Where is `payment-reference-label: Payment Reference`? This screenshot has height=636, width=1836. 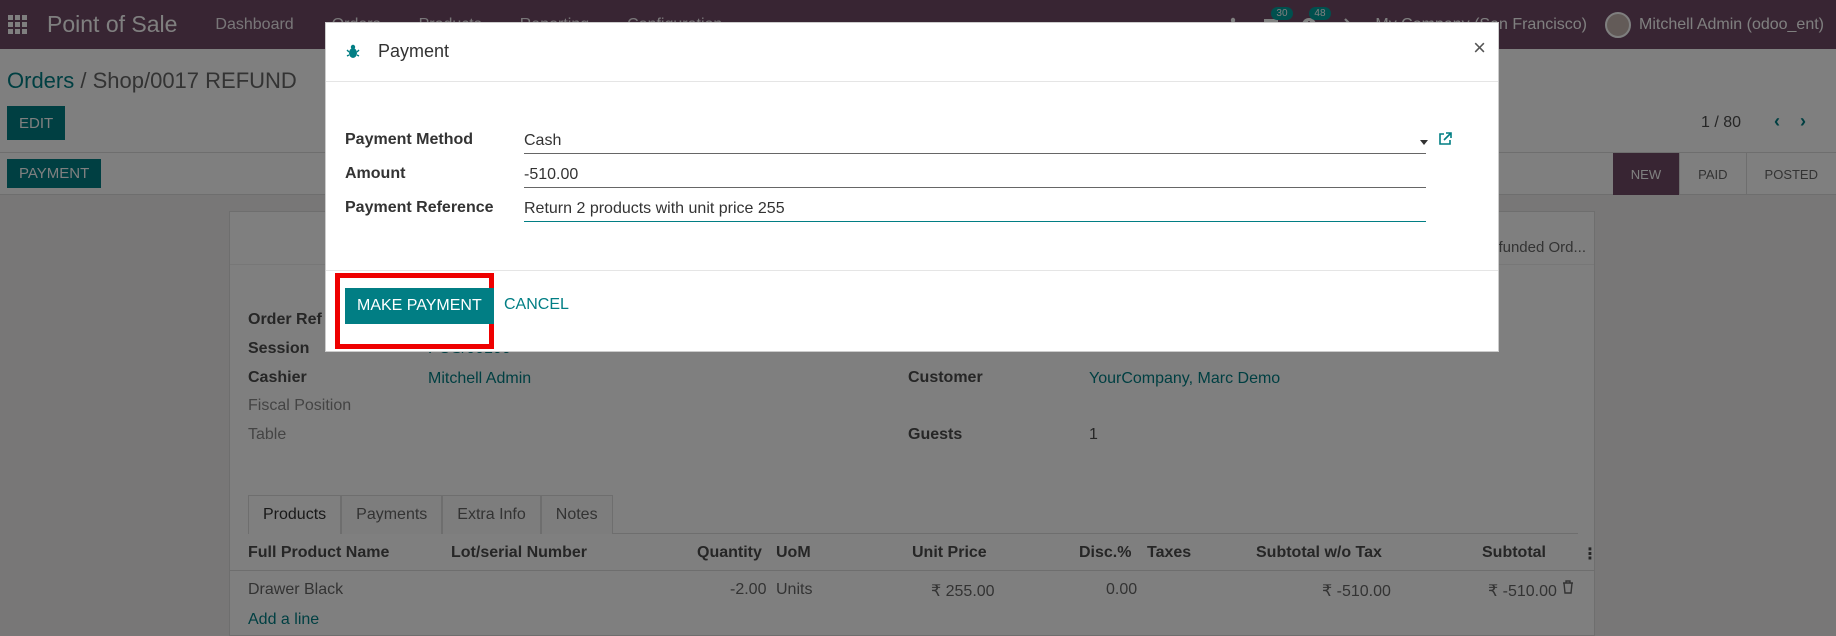 payment-reference-label: Payment Reference is located at coordinates (419, 207).